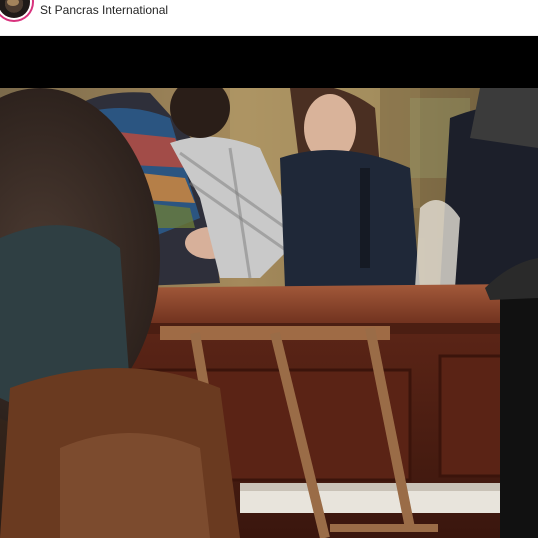 The image size is (538, 538). I want to click on location-link: St Pancras International, so click(104, 10).